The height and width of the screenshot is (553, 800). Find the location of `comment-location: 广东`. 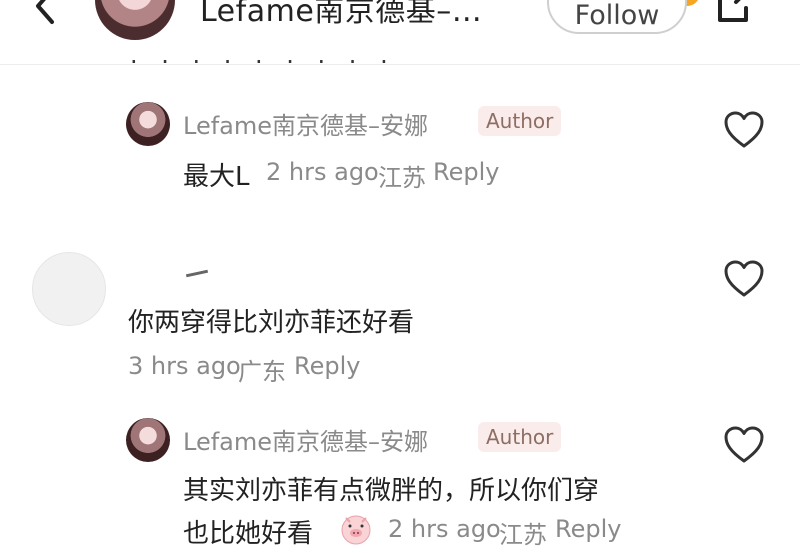

comment-location: 广东 is located at coordinates (262, 372).